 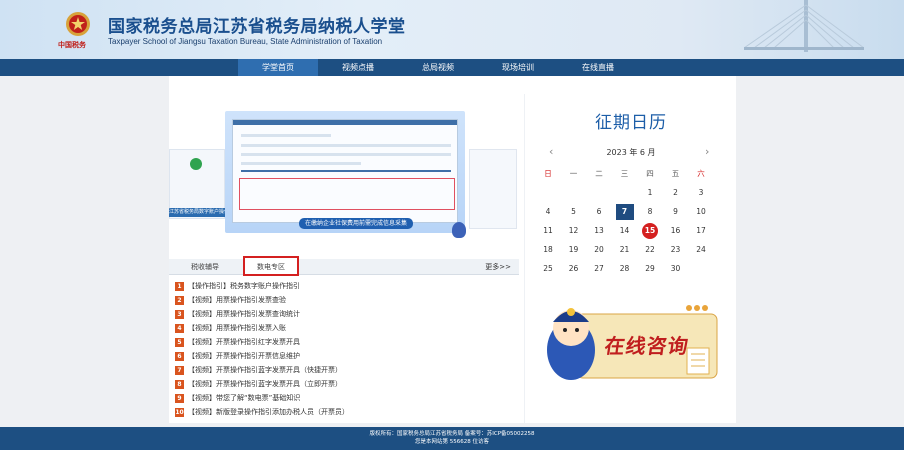 I want to click on nav-item-video-on-demand: 视频点播, so click(x=358, y=67).